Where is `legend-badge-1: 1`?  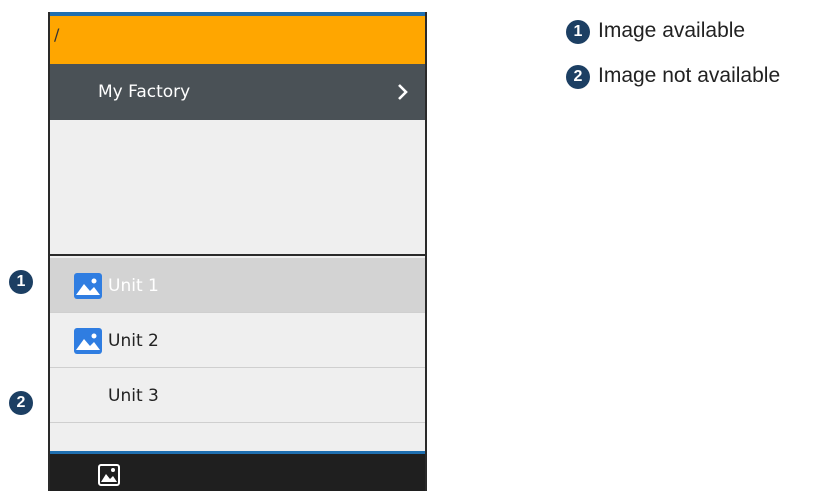 legend-badge-1: 1 is located at coordinates (578, 32).